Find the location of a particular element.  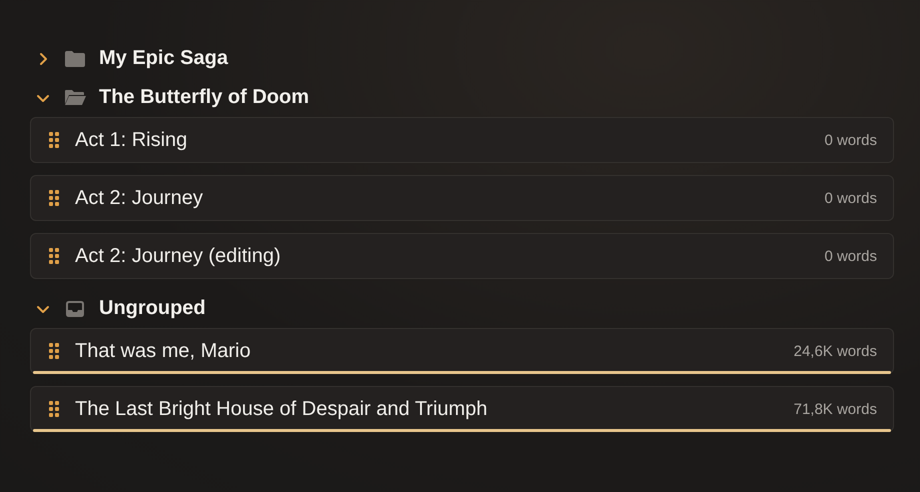

word-count: 71,8K words is located at coordinates (835, 409).